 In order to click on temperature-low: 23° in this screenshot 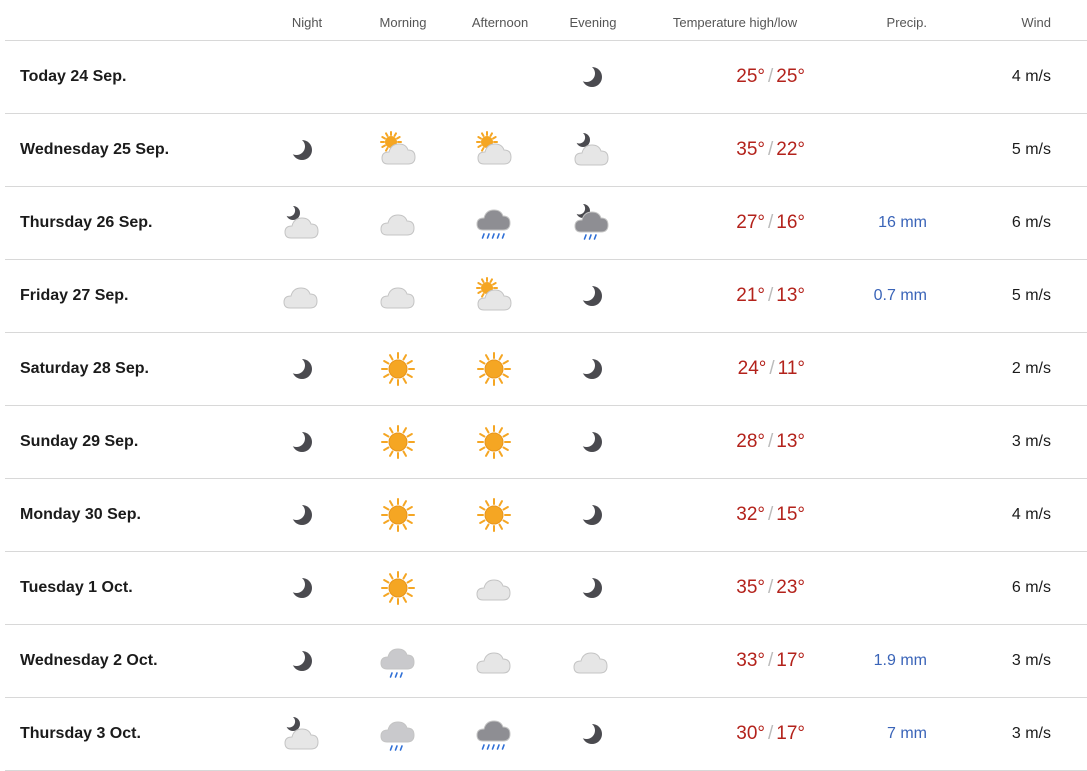, I will do `click(790, 587)`.